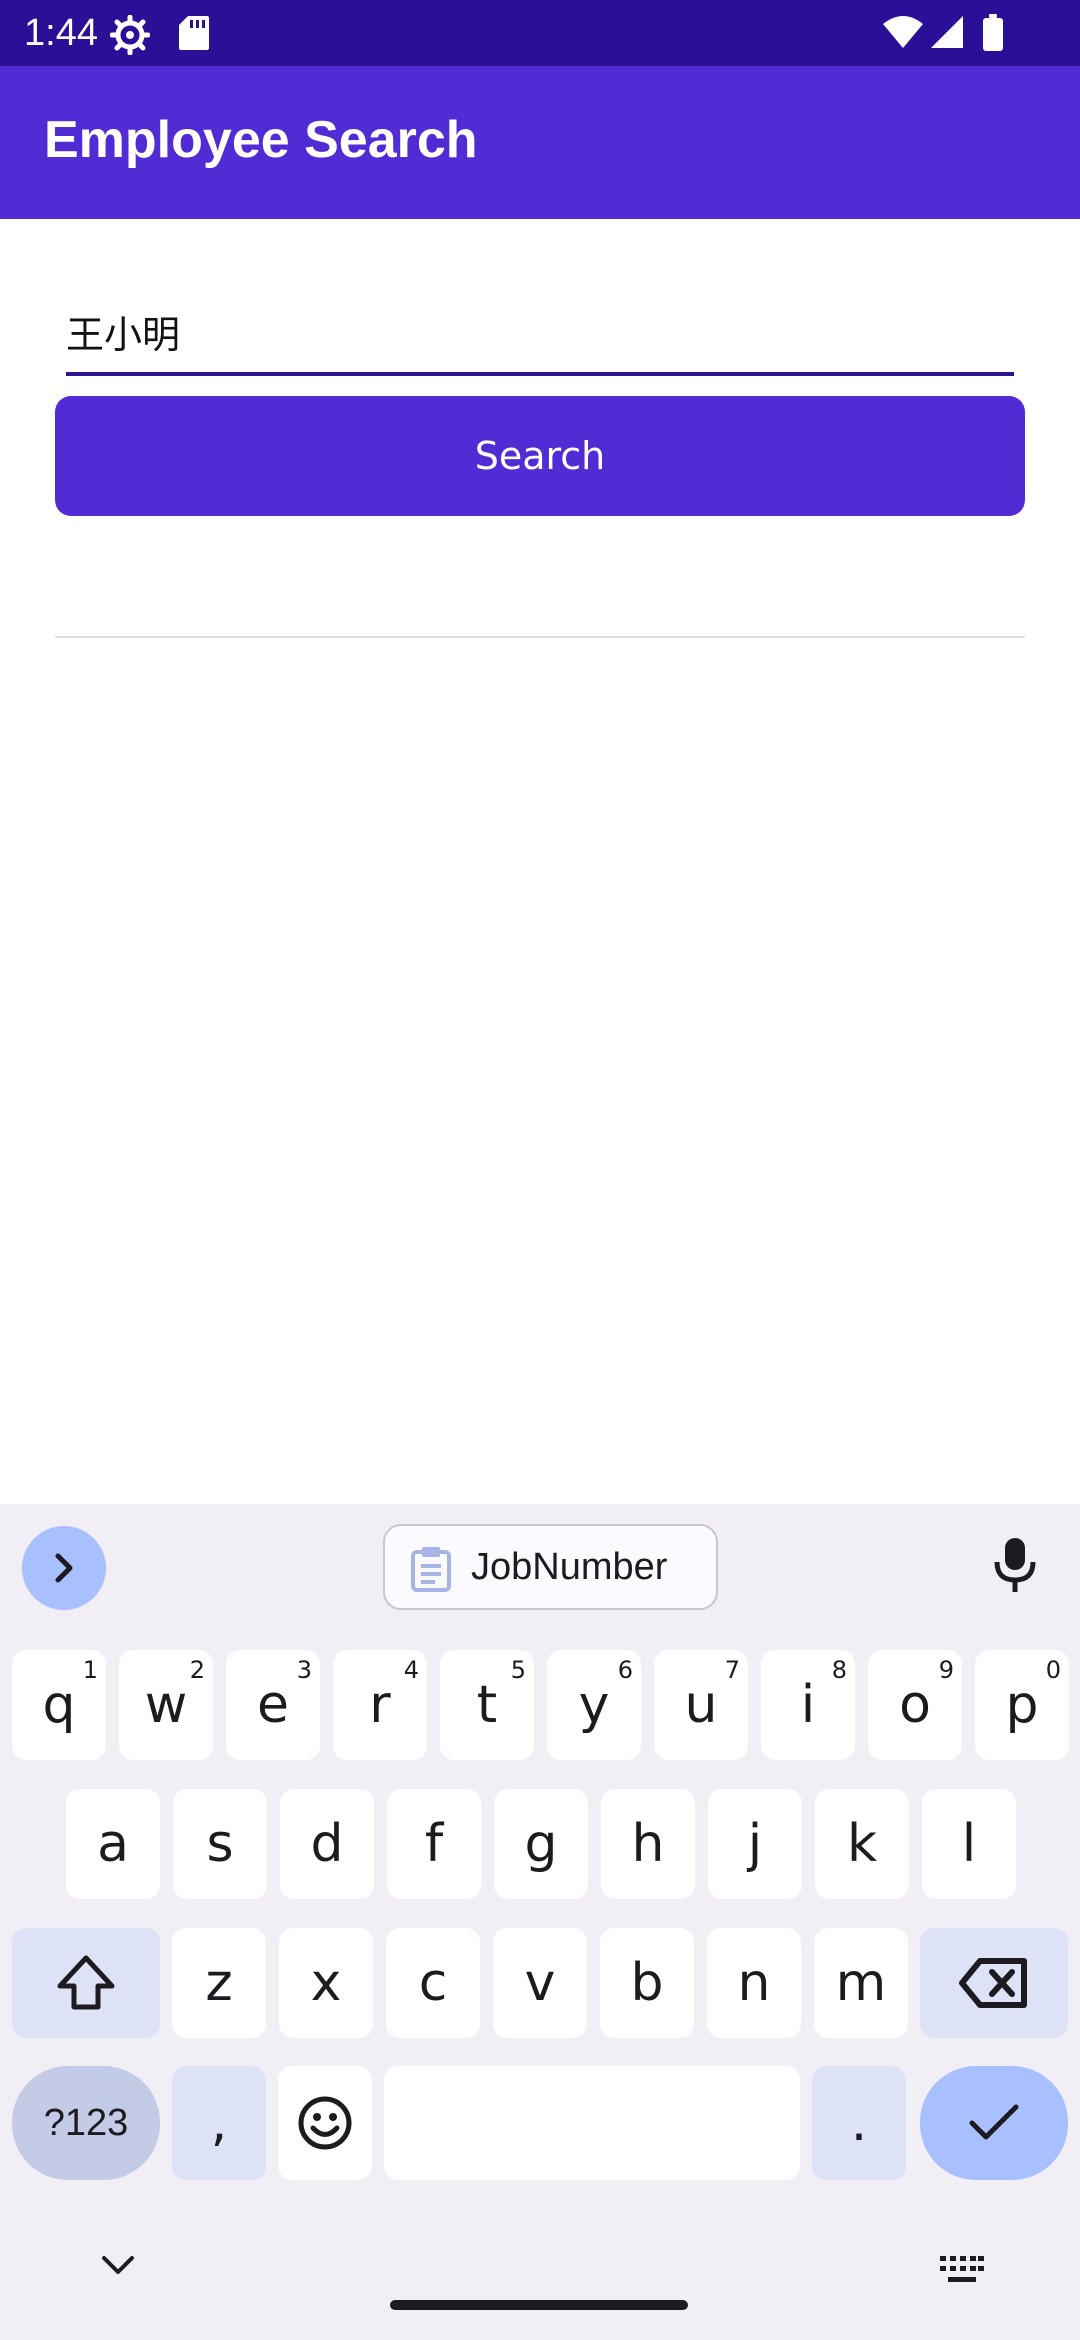 The width and height of the screenshot is (1080, 2340). Describe the element at coordinates (90, 1670) in the screenshot. I see `key-number-hint: 1` at that location.